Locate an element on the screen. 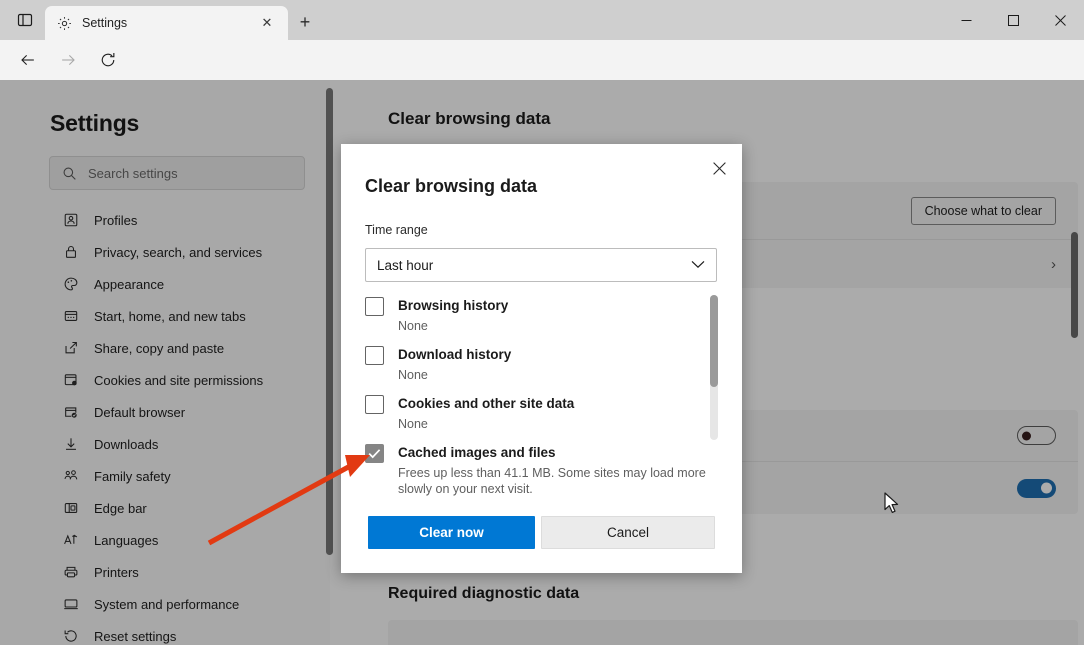 The height and width of the screenshot is (645, 1084). close-dialog-icon is located at coordinates (719, 168).